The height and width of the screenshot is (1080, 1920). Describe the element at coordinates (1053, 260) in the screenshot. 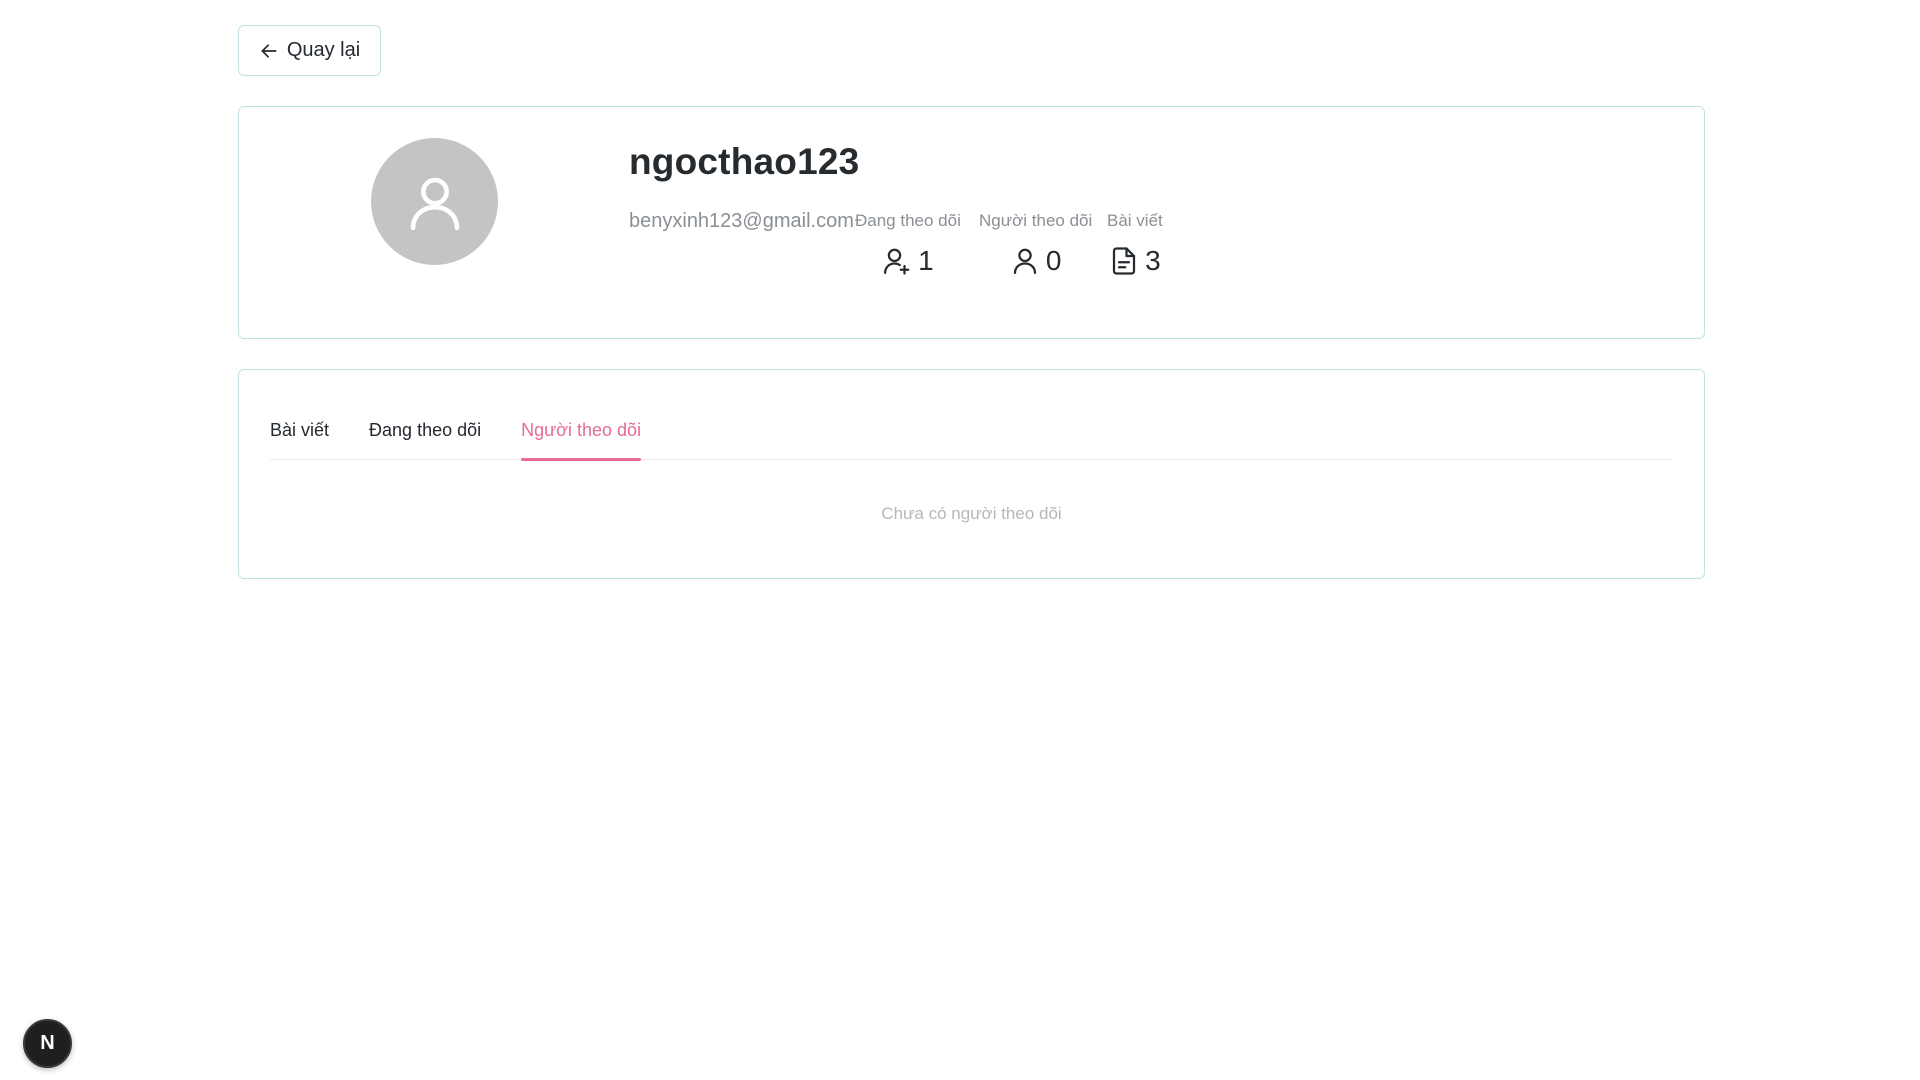

I see `stat-followers-value: 0` at that location.